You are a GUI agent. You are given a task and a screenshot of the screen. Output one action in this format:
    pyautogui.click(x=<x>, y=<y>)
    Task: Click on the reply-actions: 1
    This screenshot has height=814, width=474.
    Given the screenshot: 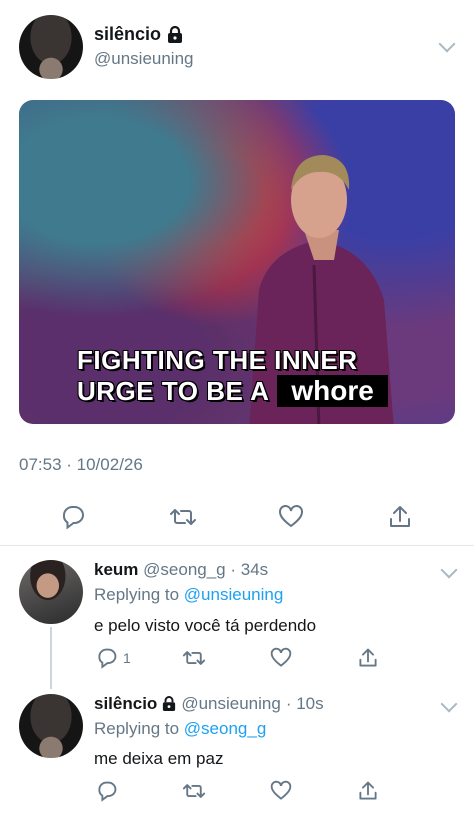 What is the action you would take?
    pyautogui.click(x=244, y=660)
    